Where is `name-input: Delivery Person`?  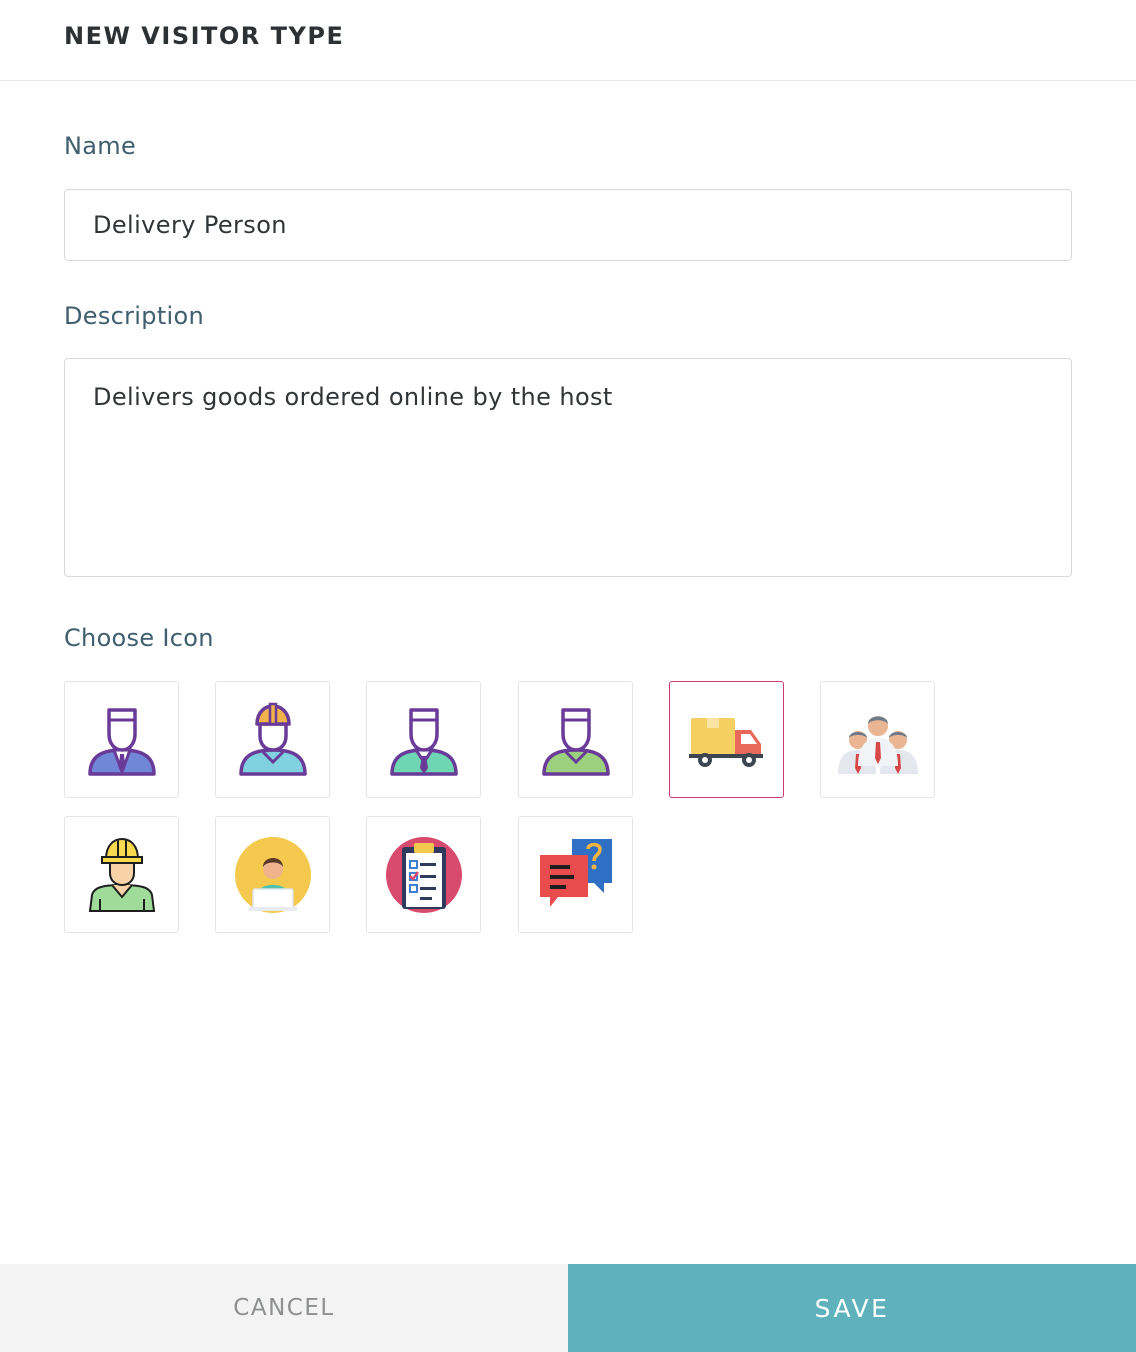
name-input: Delivery Person is located at coordinates (568, 225).